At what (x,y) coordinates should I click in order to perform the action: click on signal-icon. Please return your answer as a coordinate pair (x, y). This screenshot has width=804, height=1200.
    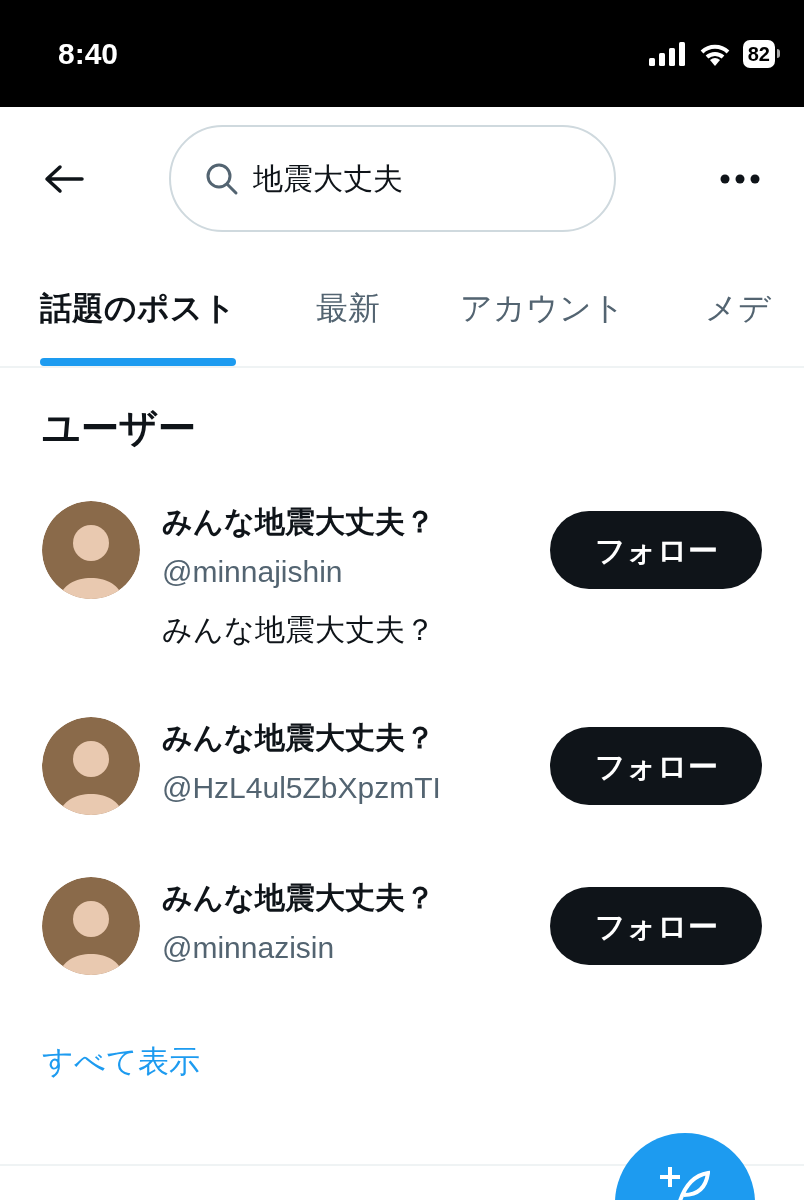
    Looking at the image, I should click on (667, 53).